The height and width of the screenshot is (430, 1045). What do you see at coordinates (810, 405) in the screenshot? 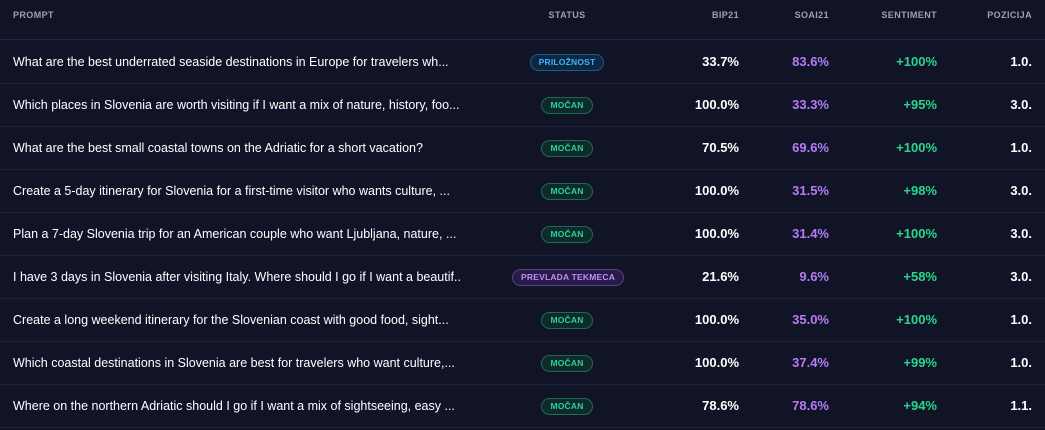
I see `soai21-value: 78.6%` at bounding box center [810, 405].